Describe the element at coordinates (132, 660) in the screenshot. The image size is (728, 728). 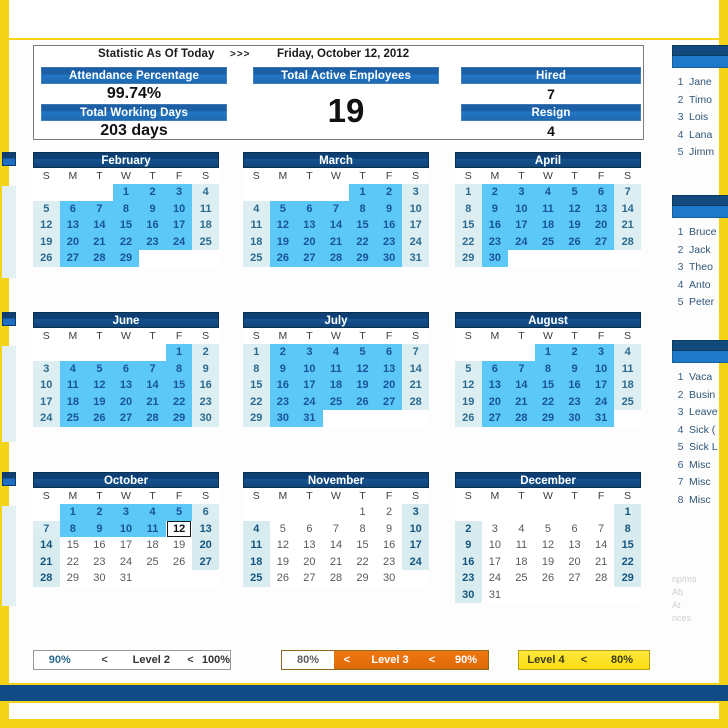
I see `legend-level-2: 90% < Level 2 < 100%` at that location.